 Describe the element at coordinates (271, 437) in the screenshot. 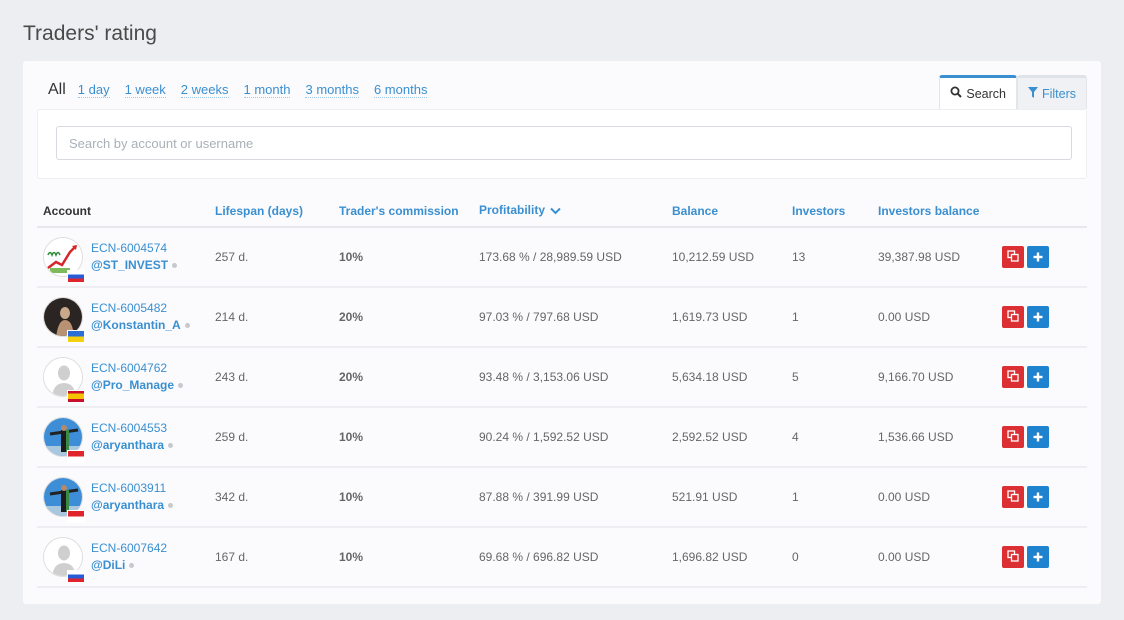

I see `lifespan-cell: 259 d.` at that location.